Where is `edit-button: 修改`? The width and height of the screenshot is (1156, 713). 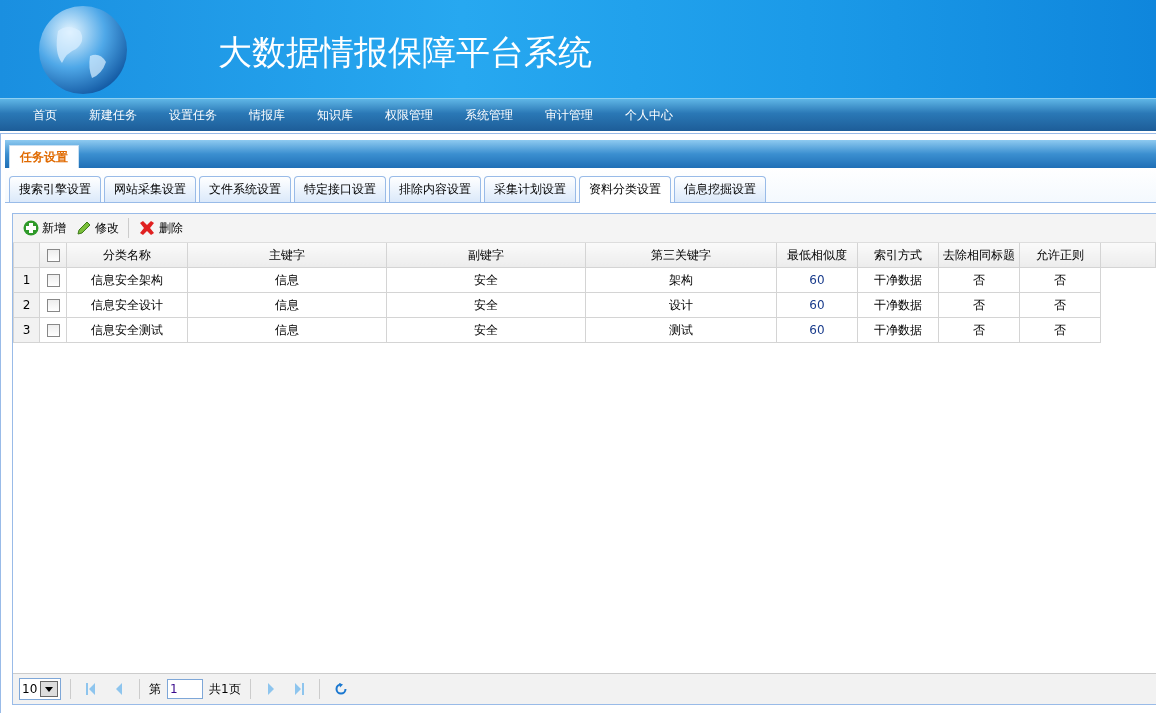
edit-button: 修改 is located at coordinates (97, 228).